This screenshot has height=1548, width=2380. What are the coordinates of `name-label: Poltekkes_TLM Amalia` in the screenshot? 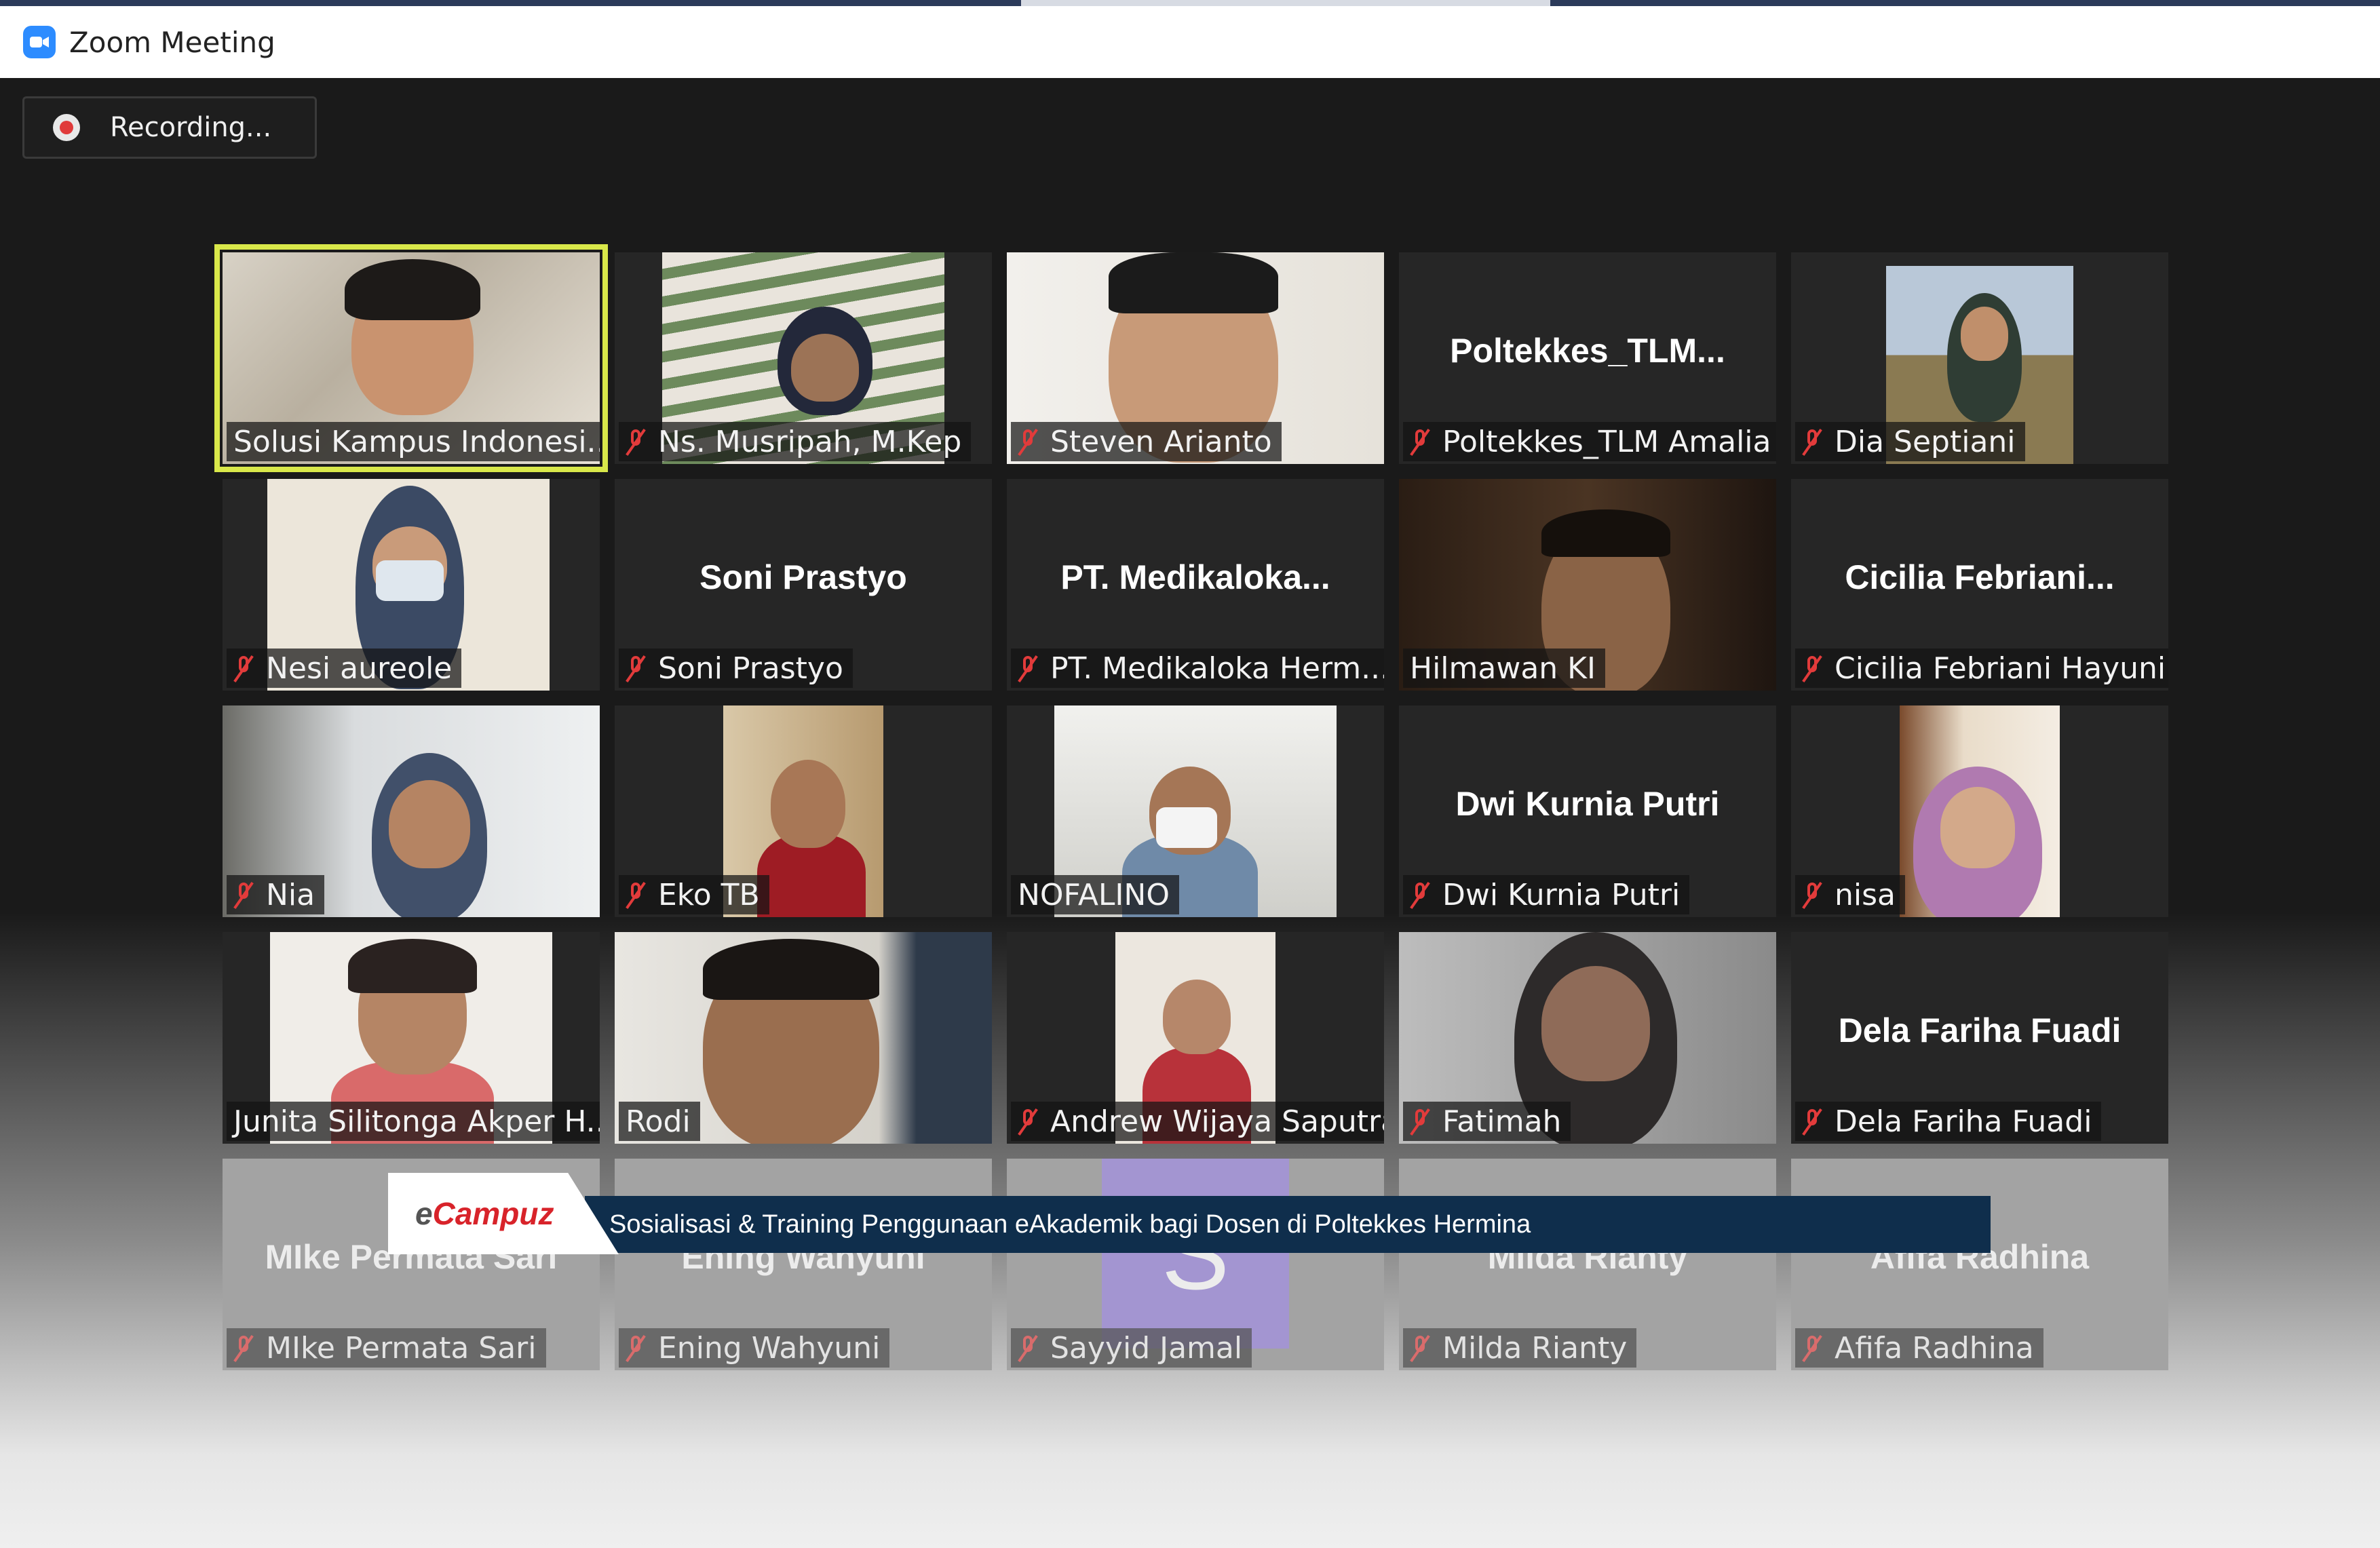 It's located at (1590, 442).